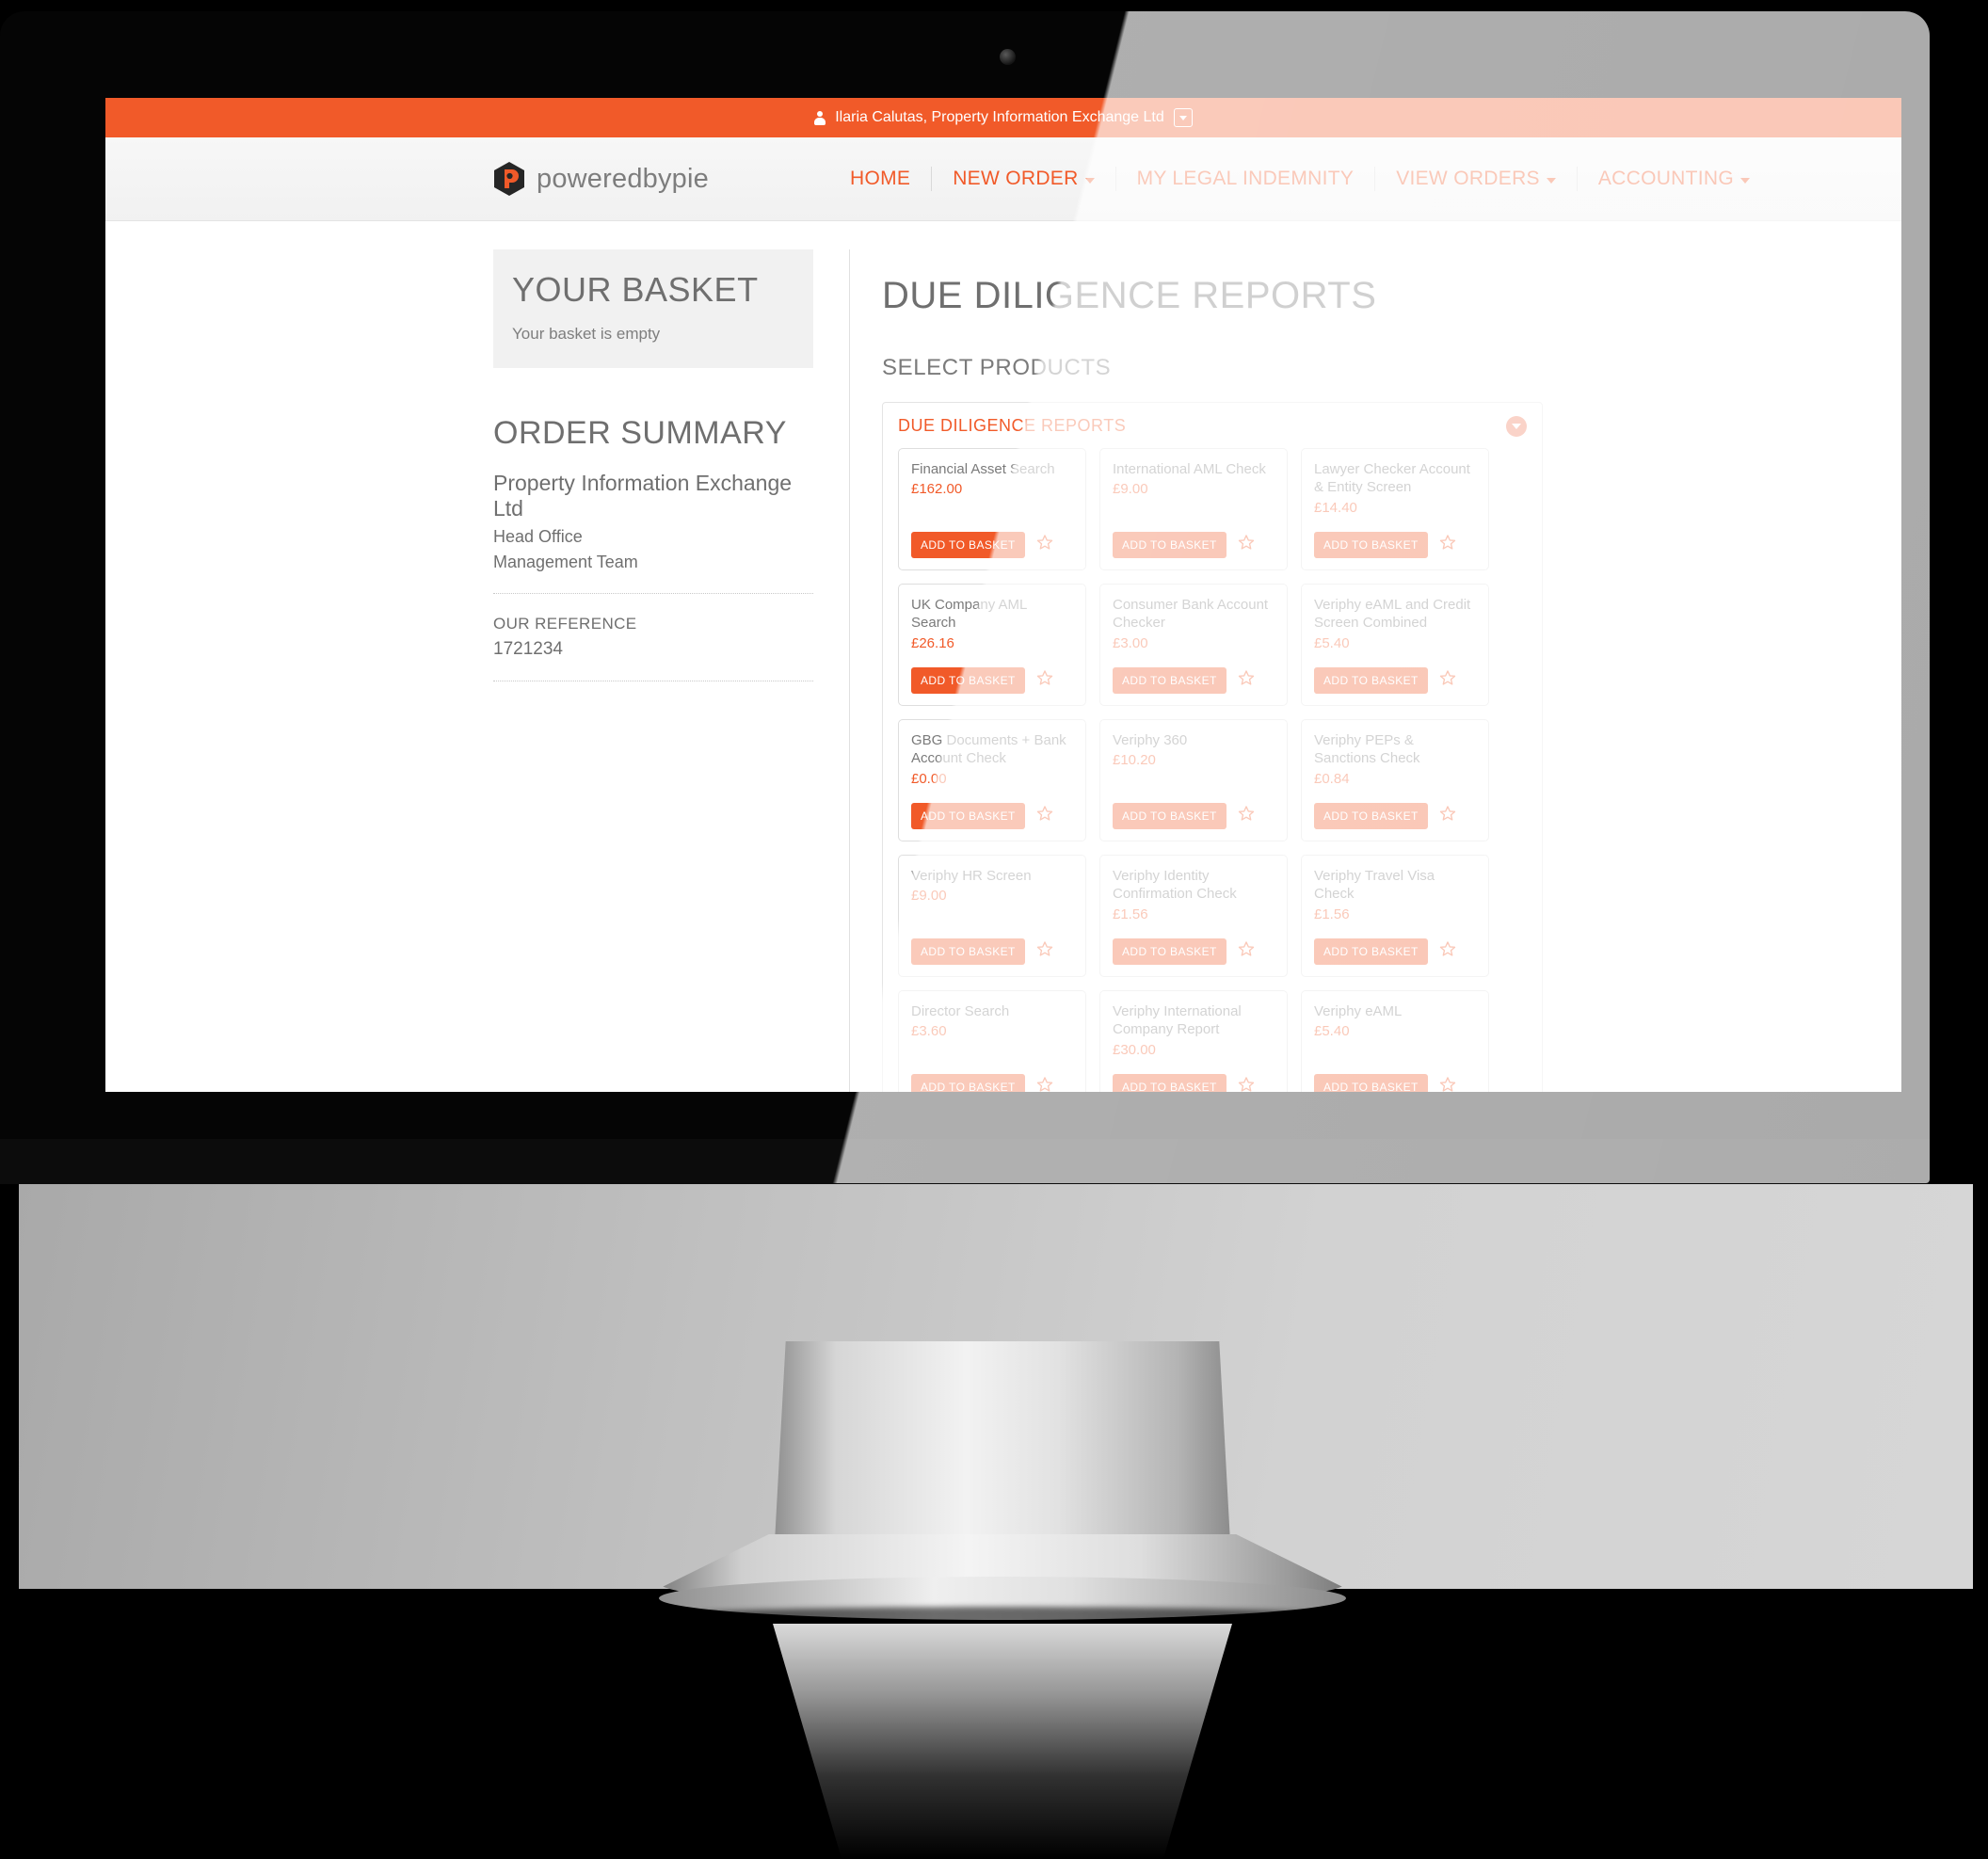 This screenshot has height=1859, width=1988. Describe the element at coordinates (1150, 739) in the screenshot. I see `product-title: Veriphy 360` at that location.